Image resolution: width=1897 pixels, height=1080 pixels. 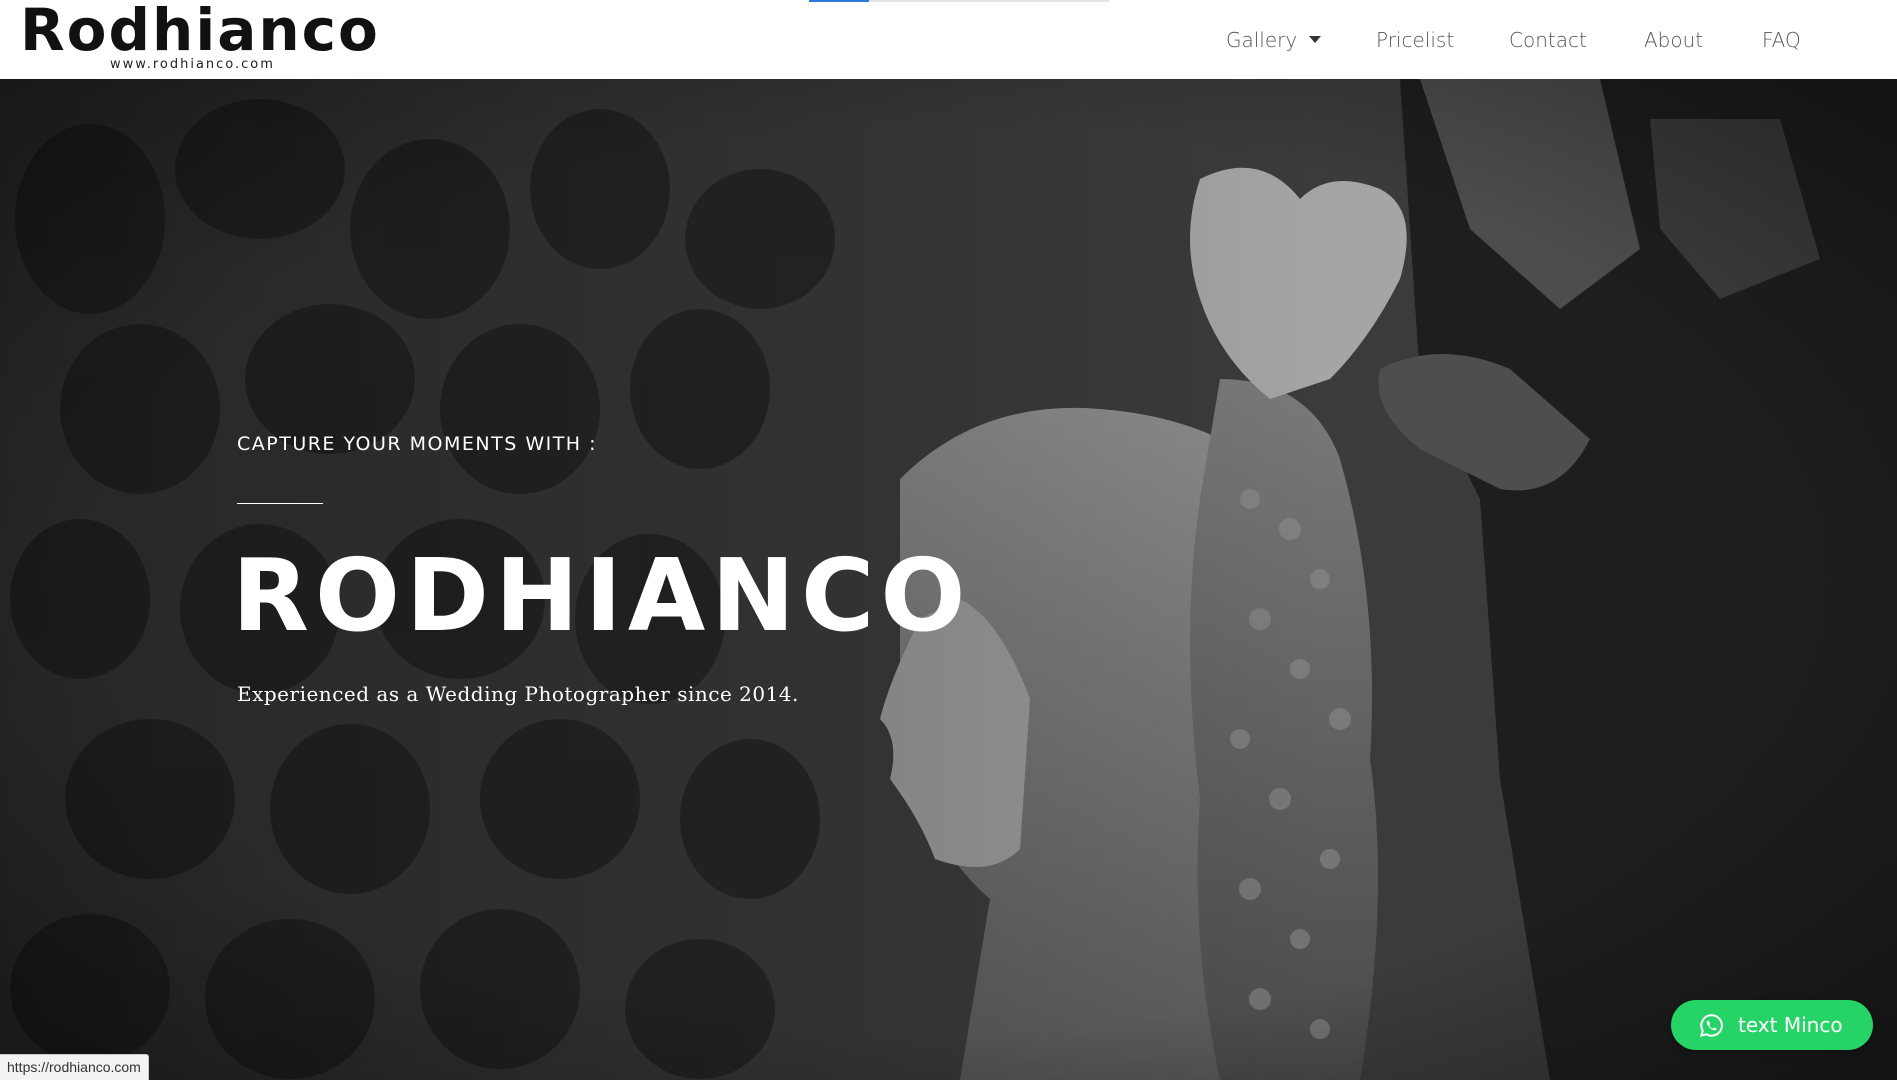 What do you see at coordinates (1711, 1025) in the screenshot?
I see `whatsapp-icon` at bounding box center [1711, 1025].